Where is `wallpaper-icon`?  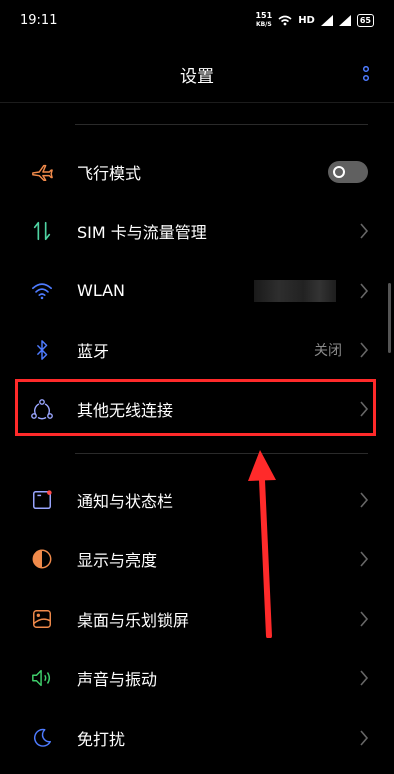
wallpaper-icon is located at coordinates (42, 619).